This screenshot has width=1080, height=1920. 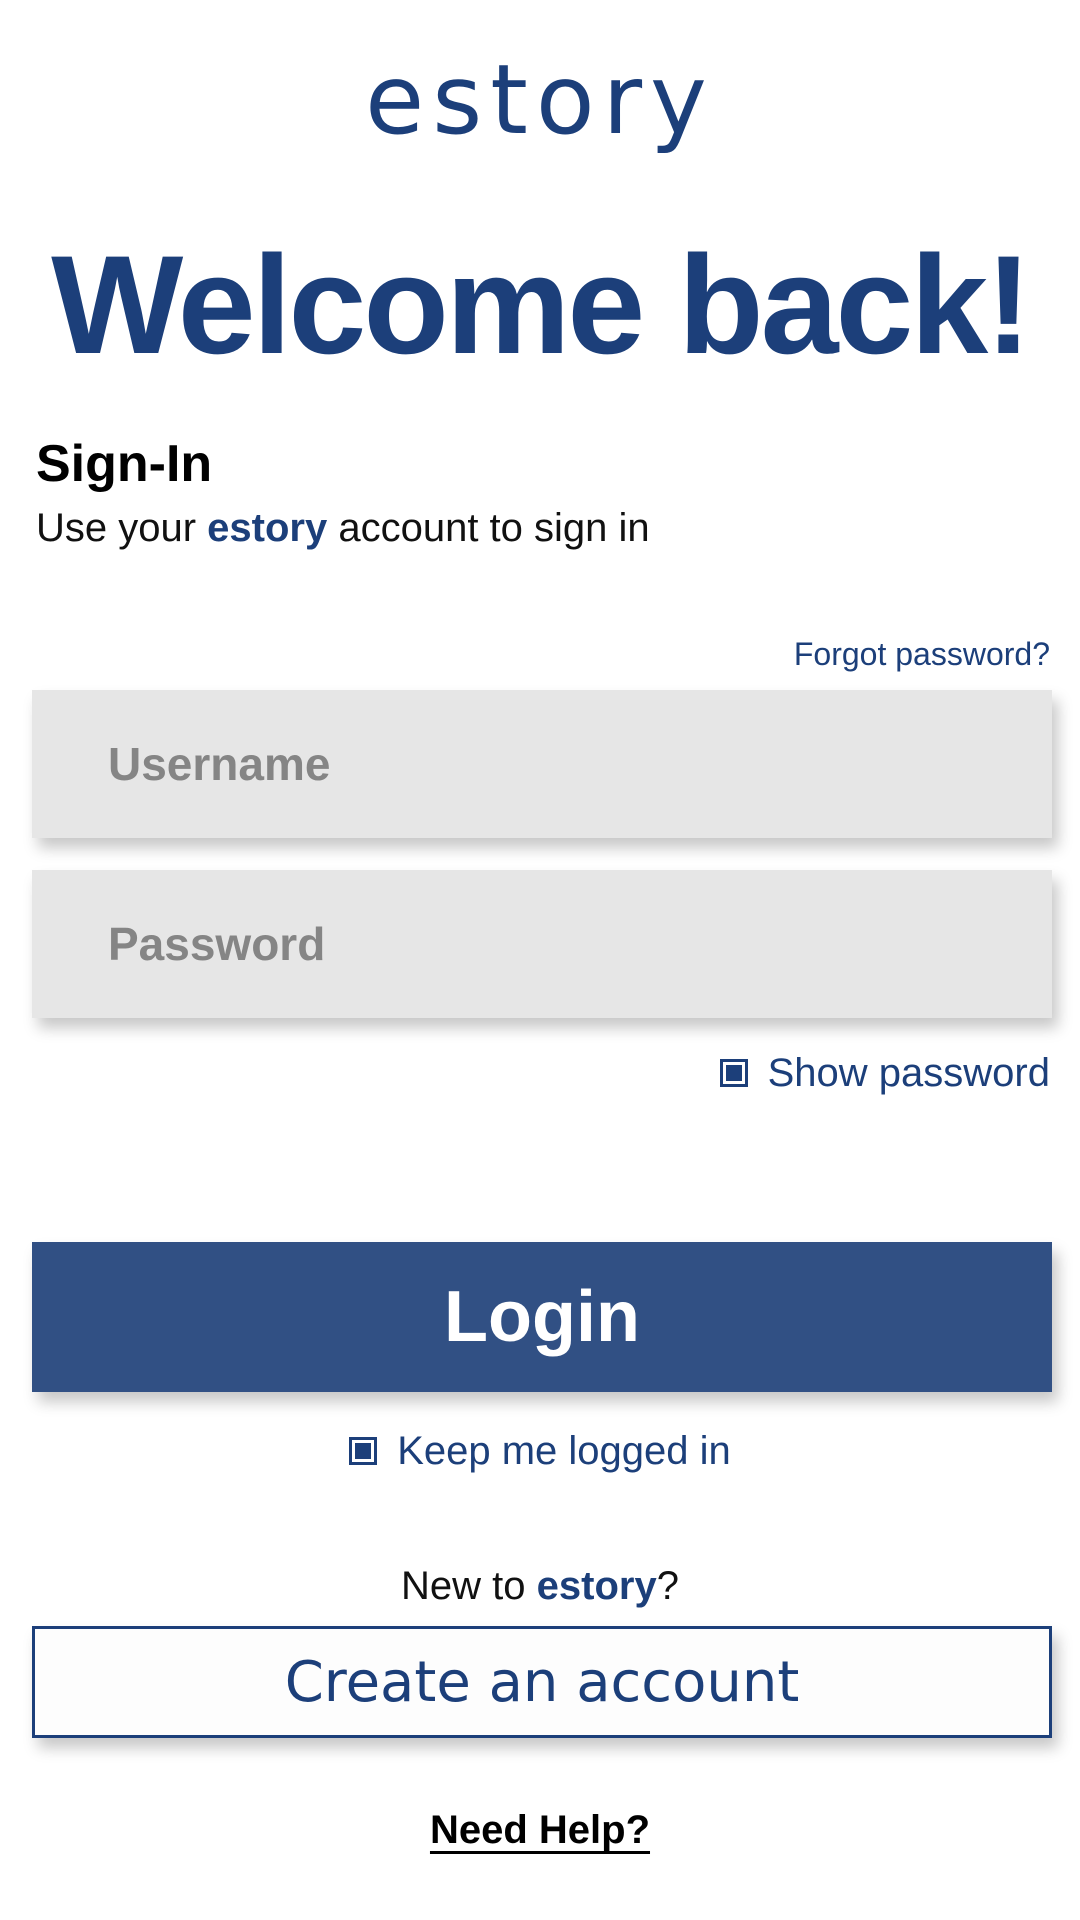 What do you see at coordinates (908, 1073) in the screenshot?
I see `show-password-label: Show password` at bounding box center [908, 1073].